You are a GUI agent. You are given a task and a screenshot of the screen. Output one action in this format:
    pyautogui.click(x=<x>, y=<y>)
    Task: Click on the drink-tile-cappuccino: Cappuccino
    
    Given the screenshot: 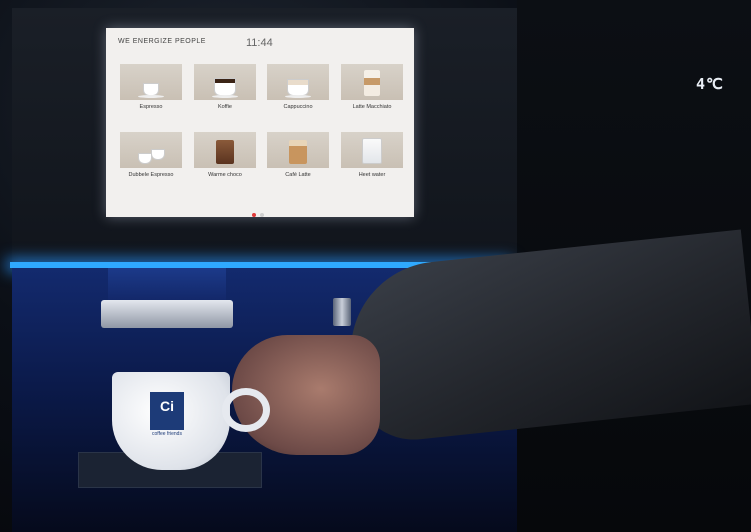 What is the action you would take?
    pyautogui.click(x=298, y=92)
    